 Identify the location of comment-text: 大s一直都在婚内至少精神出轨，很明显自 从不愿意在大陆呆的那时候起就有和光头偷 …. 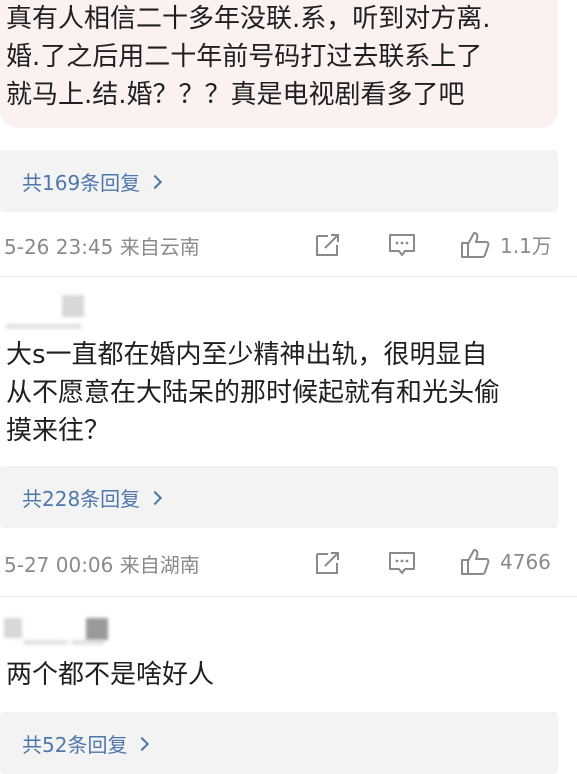
(253, 393).